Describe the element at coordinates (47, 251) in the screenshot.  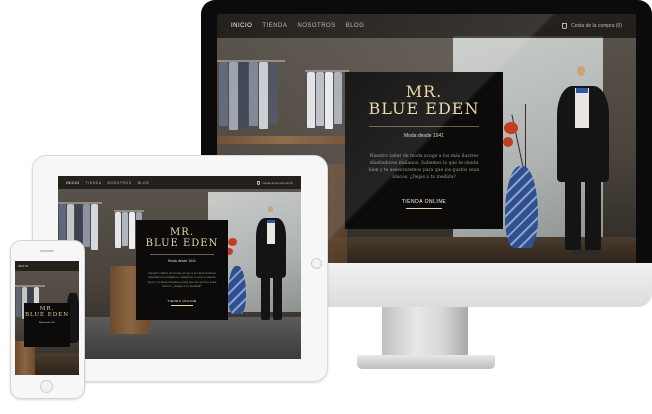
I see `iphone-speaker` at that location.